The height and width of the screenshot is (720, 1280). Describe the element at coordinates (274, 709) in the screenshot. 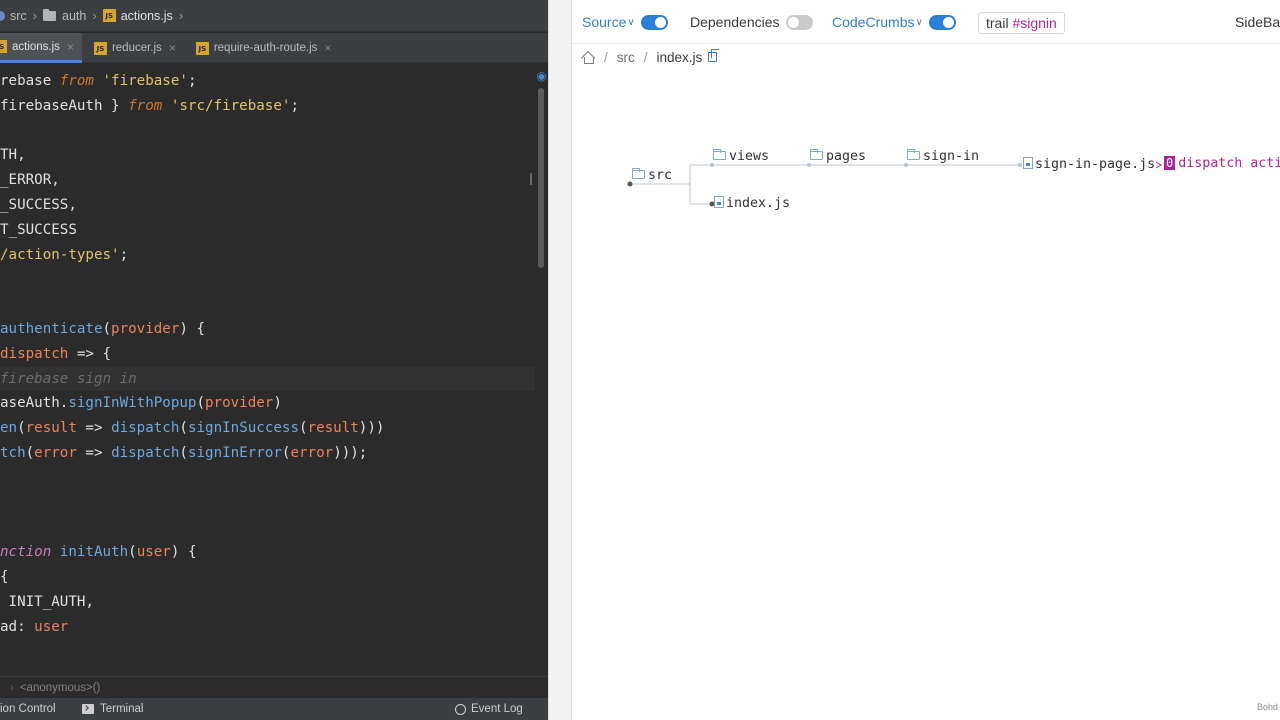

I see `tool-window-bar: ion Control Terminal Event Log` at that location.